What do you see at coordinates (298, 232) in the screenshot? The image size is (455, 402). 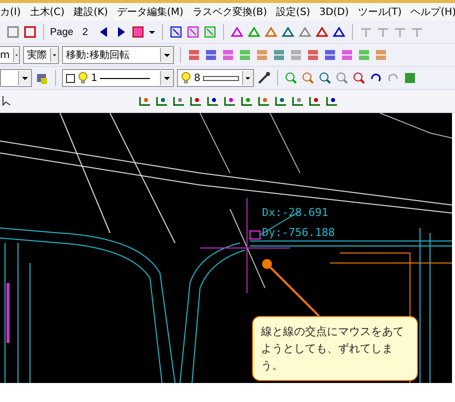 I see `dy-readout: Dy:-756.188` at bounding box center [298, 232].